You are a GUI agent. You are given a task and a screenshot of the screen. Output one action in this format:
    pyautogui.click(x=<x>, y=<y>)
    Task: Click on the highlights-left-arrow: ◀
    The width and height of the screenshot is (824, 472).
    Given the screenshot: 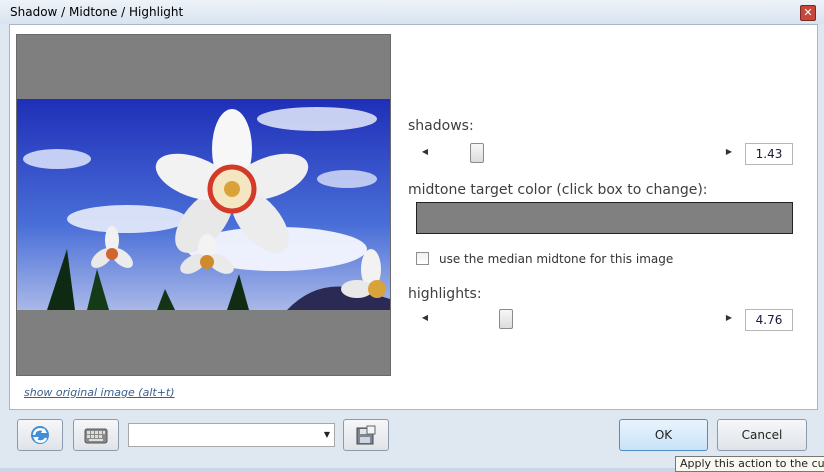 What is the action you would take?
    pyautogui.click(x=425, y=318)
    